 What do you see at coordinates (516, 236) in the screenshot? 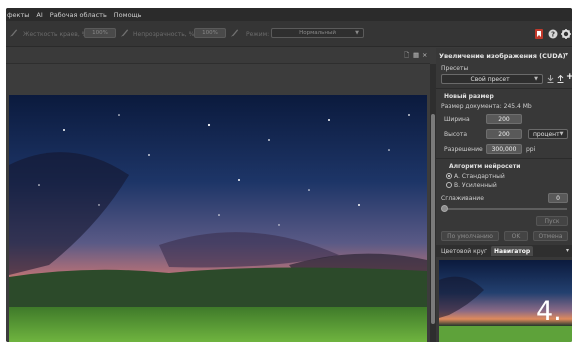
I see `ok-button: OK` at bounding box center [516, 236].